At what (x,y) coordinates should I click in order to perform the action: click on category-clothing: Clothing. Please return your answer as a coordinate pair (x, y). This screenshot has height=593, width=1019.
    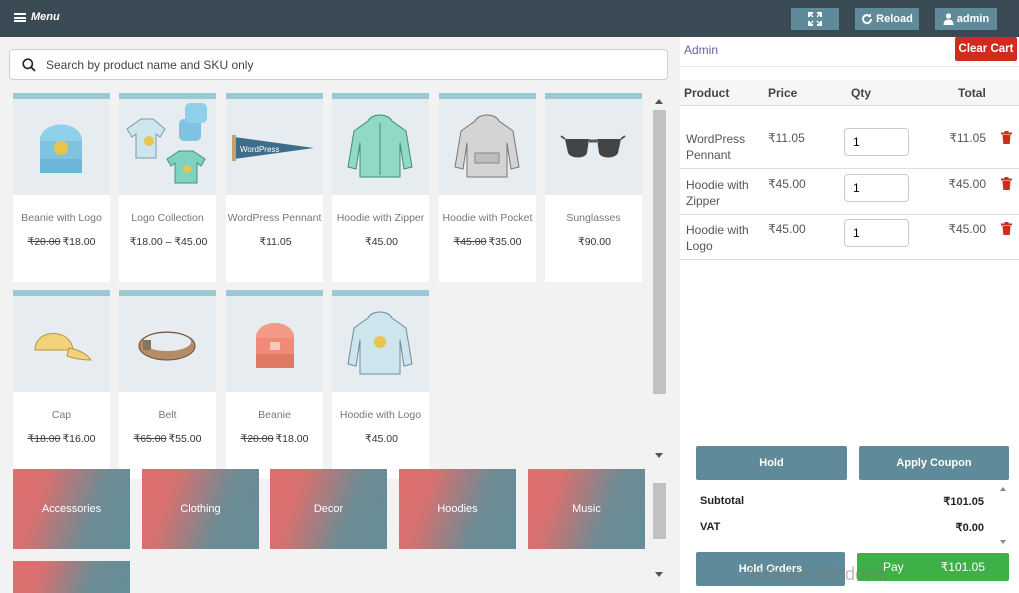
    Looking at the image, I should click on (200, 509).